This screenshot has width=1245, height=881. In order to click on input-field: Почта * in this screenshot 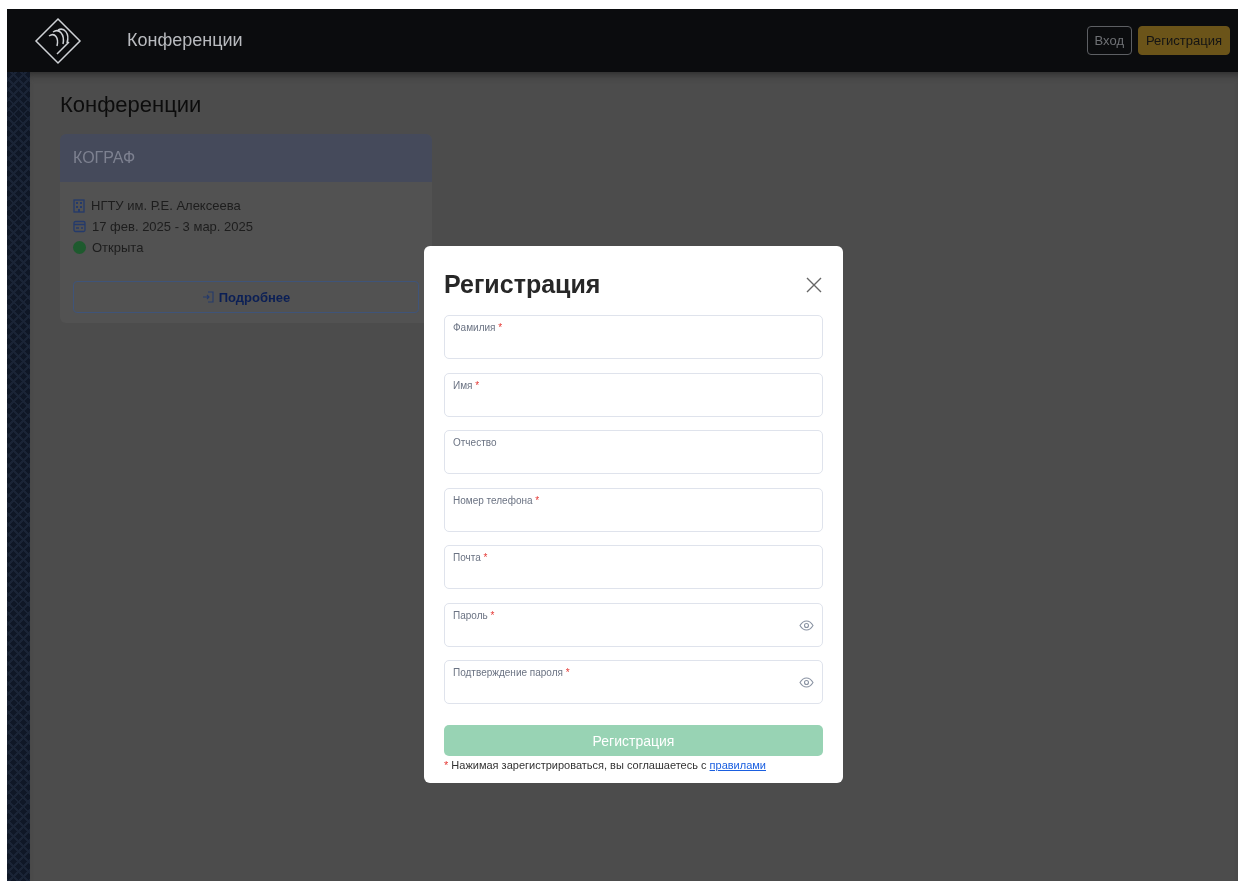, I will do `click(633, 567)`.